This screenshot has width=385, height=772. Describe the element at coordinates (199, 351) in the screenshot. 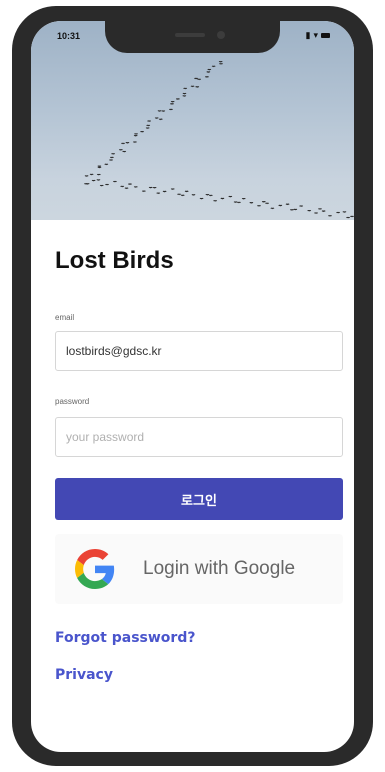

I see `email-field` at that location.